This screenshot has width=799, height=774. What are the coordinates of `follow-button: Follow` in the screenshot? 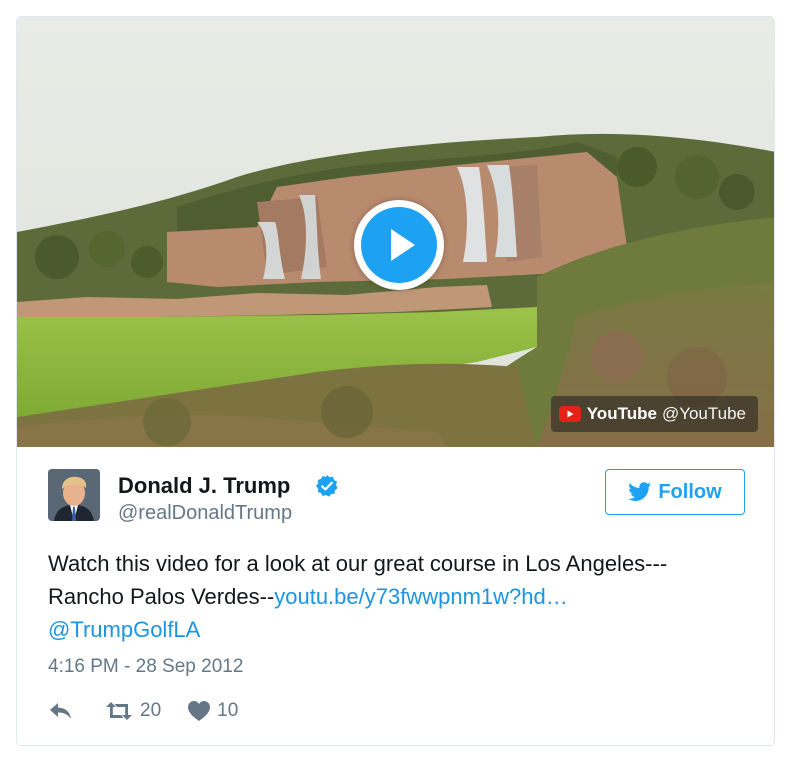 It's located at (675, 492).